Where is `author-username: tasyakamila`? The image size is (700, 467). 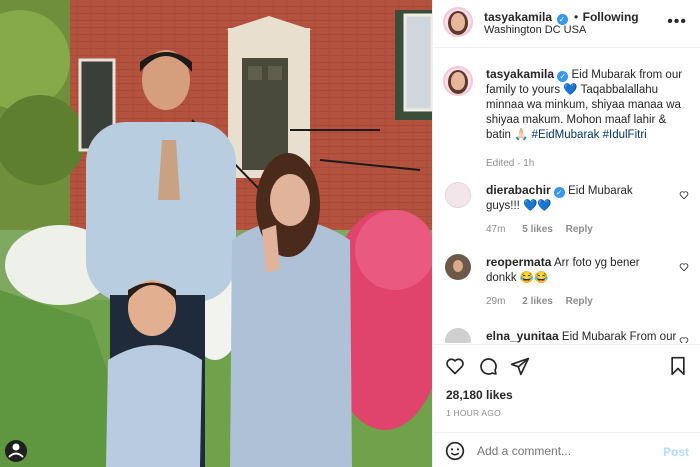
author-username: tasyakamila is located at coordinates (518, 17).